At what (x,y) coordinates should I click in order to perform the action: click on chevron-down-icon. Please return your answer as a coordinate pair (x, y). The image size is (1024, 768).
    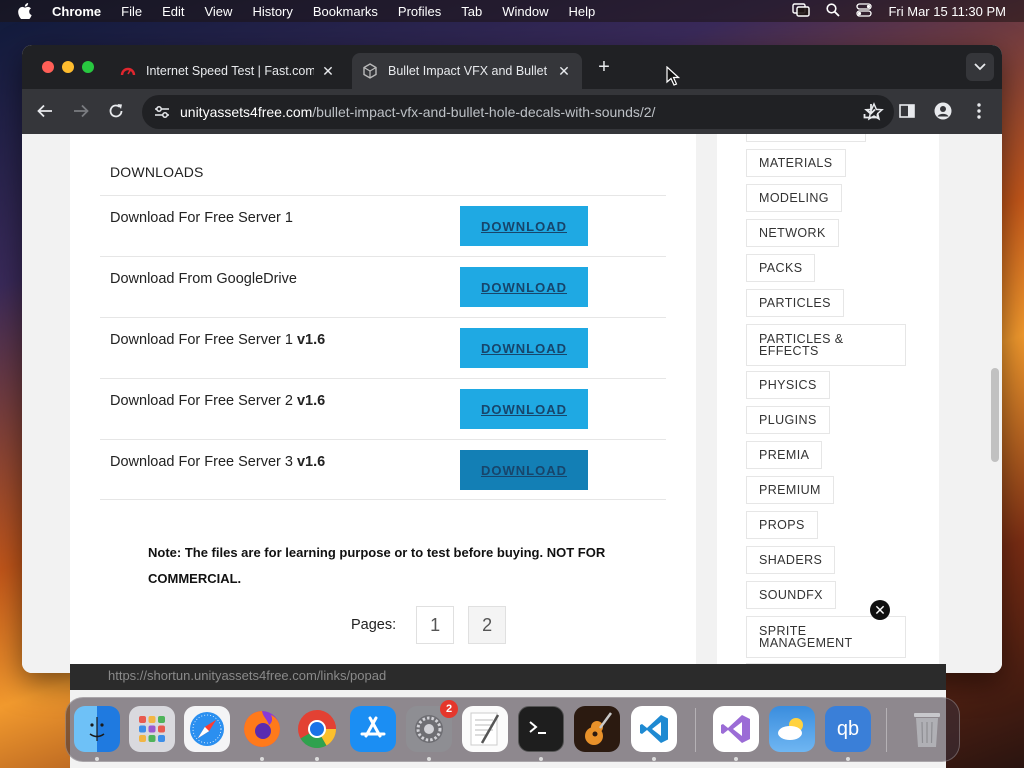
    Looking at the image, I should click on (980, 67).